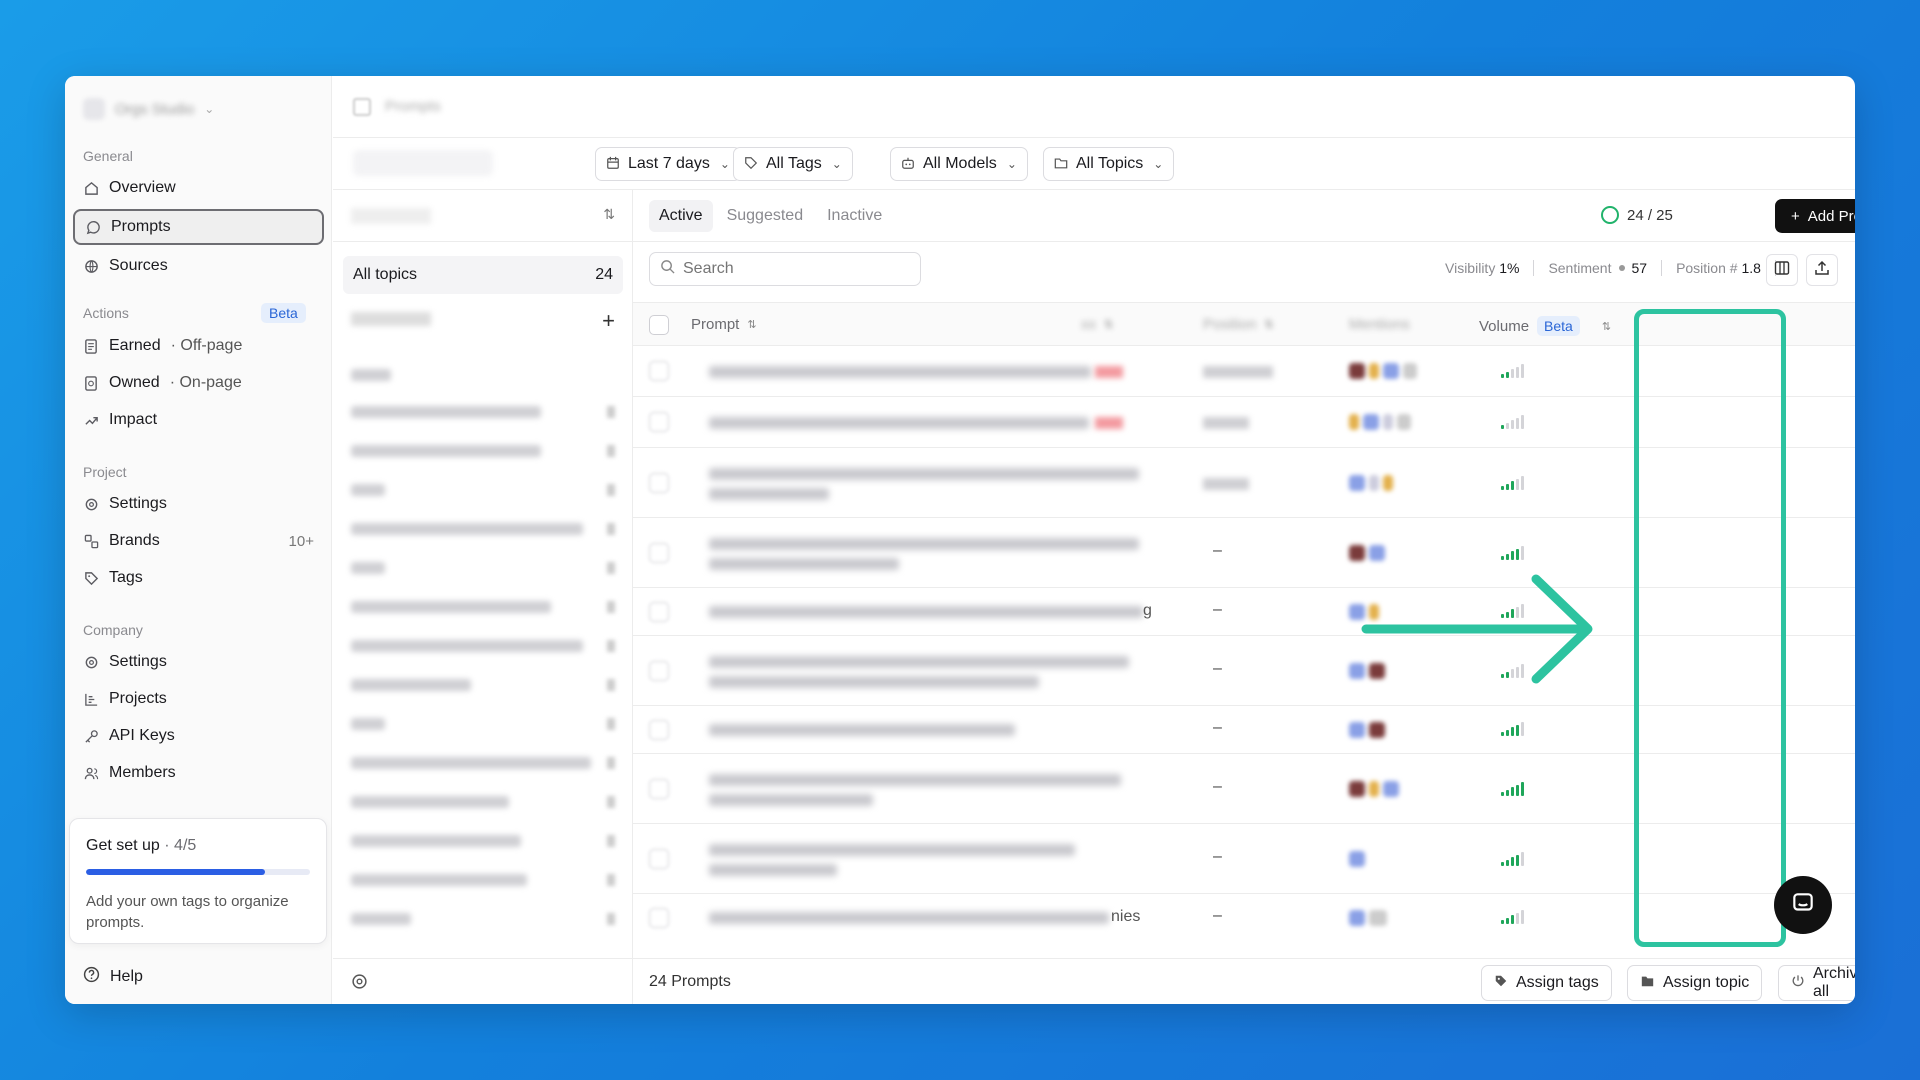 This screenshot has height=1080, width=1920. What do you see at coordinates (198, 420) in the screenshot?
I see `sidebar-item-impact: Impact` at bounding box center [198, 420].